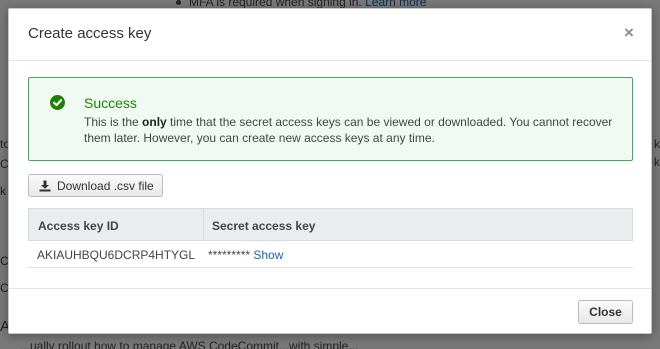 The width and height of the screenshot is (660, 349). I want to click on download-icon, so click(45, 185).